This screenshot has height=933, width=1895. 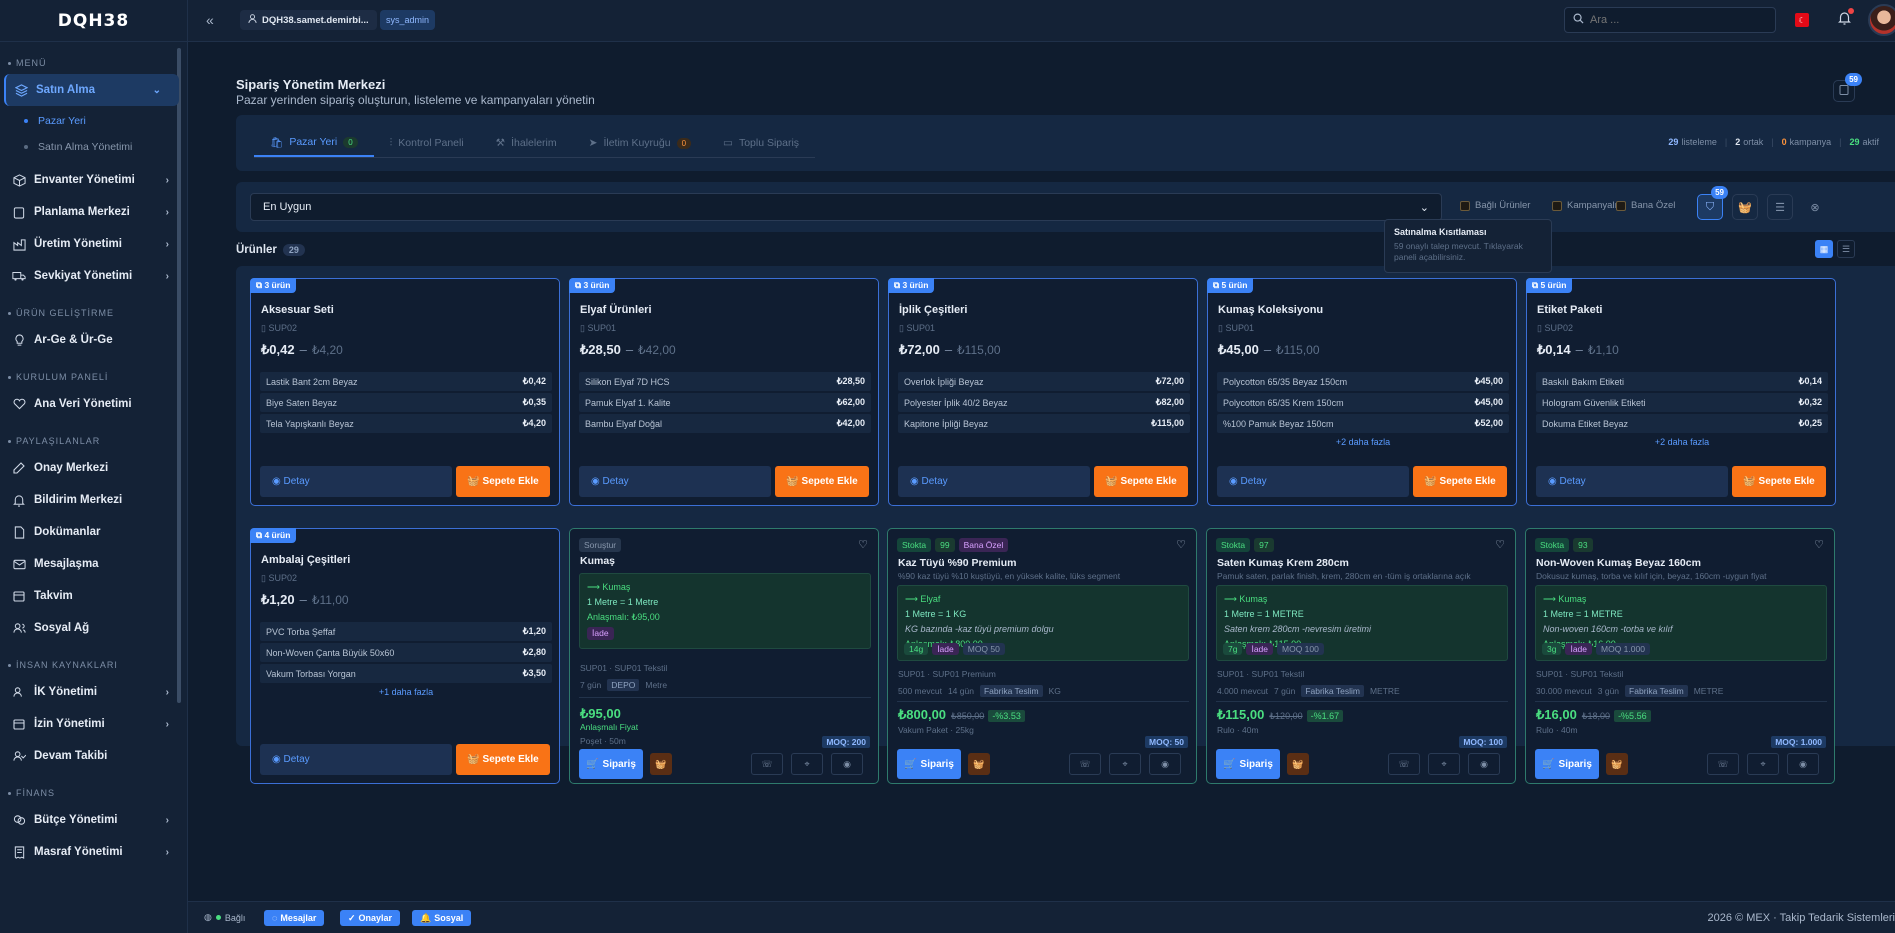 What do you see at coordinates (1846, 18) in the screenshot?
I see `notification-bell-icon` at bounding box center [1846, 18].